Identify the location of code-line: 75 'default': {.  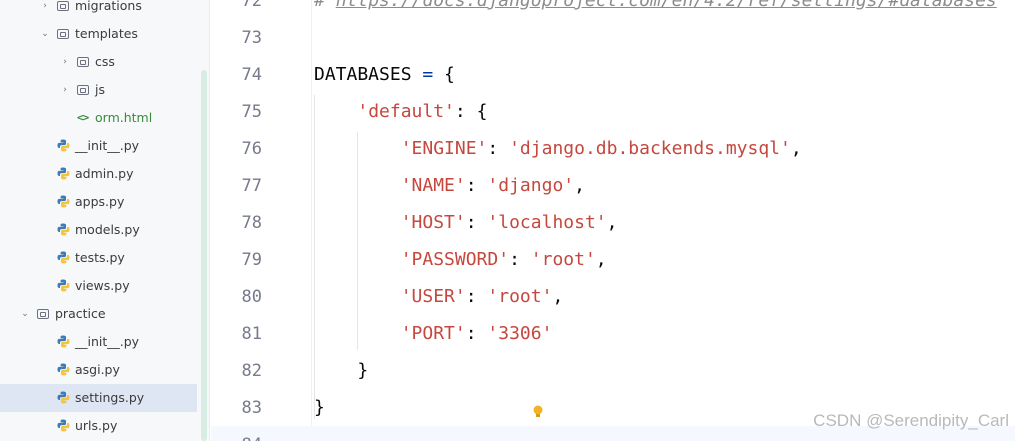
(613, 111).